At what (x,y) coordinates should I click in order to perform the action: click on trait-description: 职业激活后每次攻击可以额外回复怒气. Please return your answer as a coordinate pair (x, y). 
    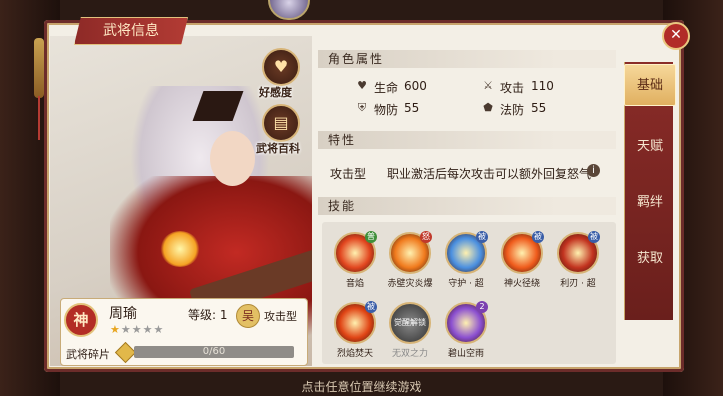
    Looking at the image, I should click on (489, 174).